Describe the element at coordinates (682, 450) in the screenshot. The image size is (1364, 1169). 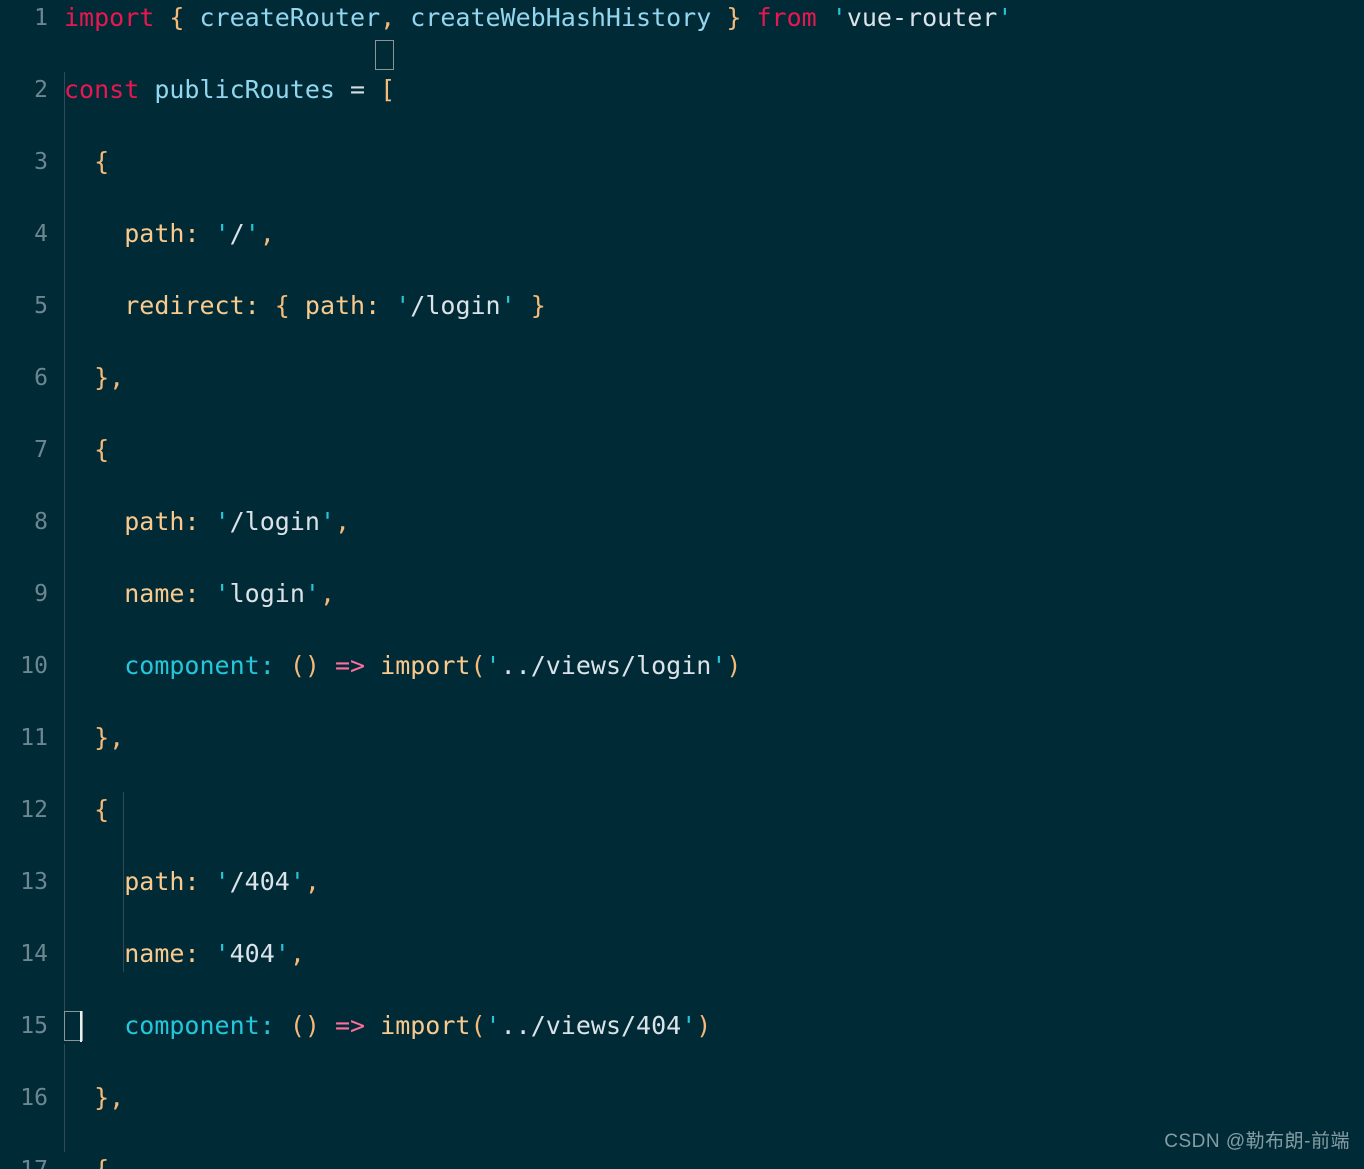
I see `code-line: 7 {` at that location.